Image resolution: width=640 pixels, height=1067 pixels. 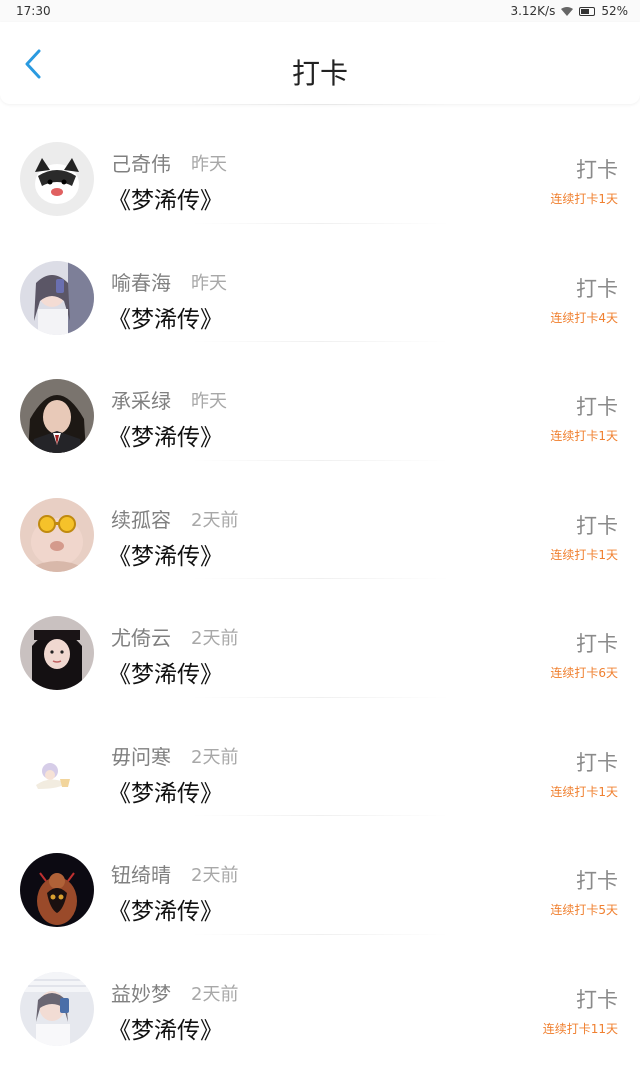 I want to click on status-time: 17:30, so click(x=33, y=11).